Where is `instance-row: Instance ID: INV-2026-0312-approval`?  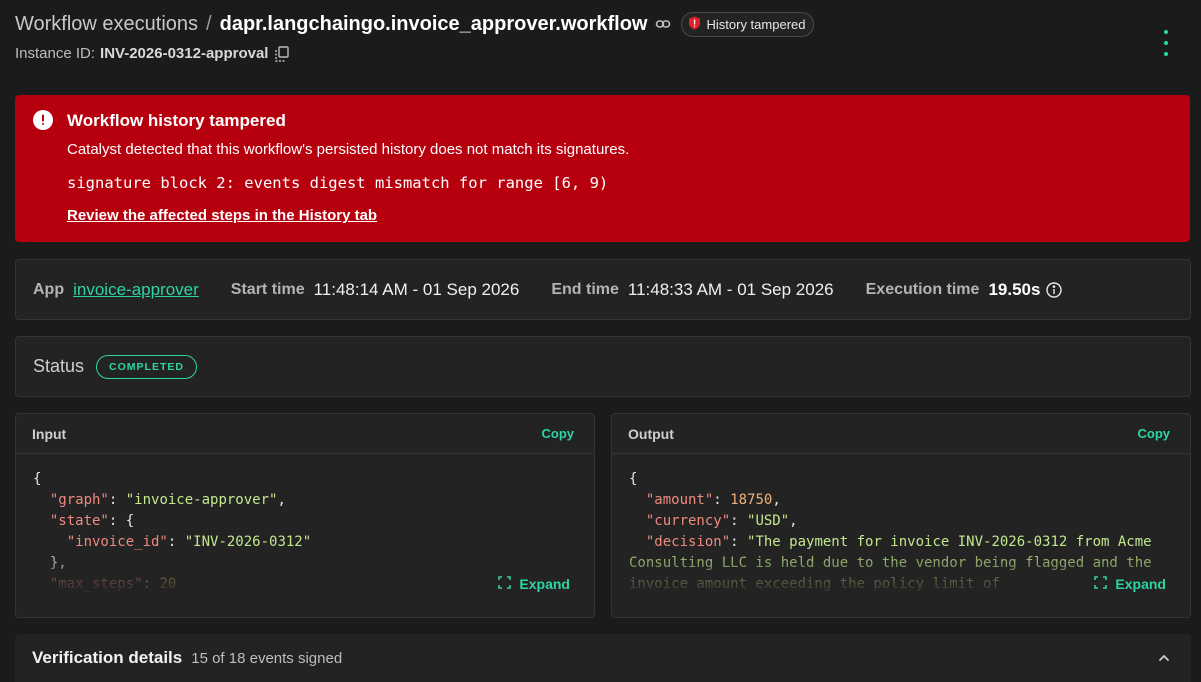 instance-row: Instance ID: INV-2026-0312-approval is located at coordinates (600, 53).